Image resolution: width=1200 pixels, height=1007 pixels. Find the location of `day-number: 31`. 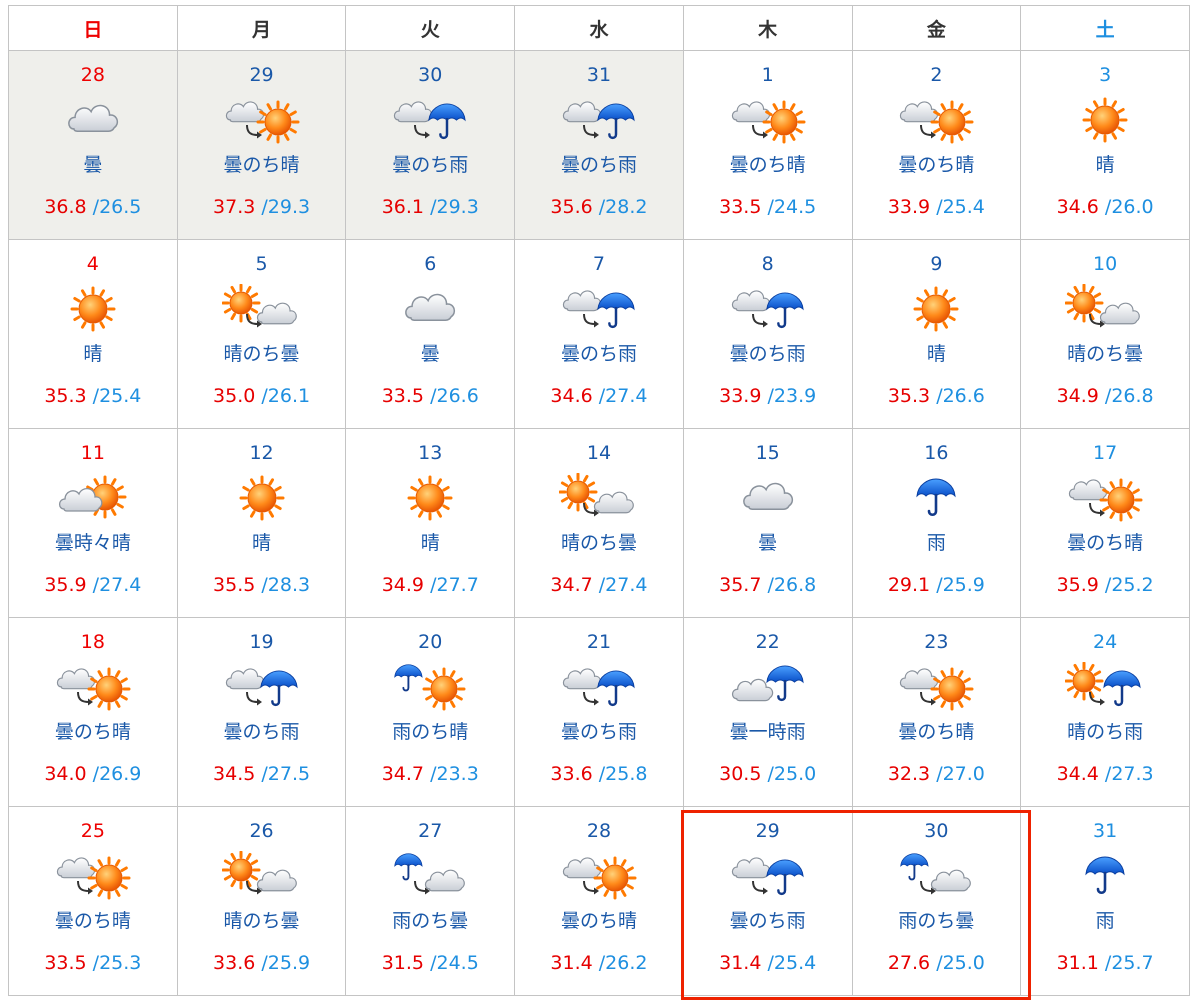

day-number: 31 is located at coordinates (1105, 831).